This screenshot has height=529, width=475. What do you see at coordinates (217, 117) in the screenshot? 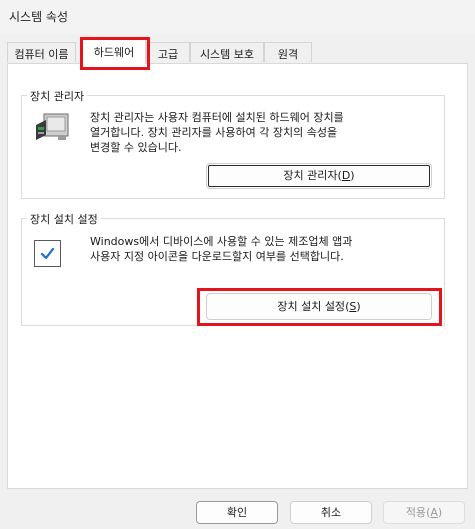
I see `description-line: 장치 관리자는 사용자 컴퓨터에 설치된 하드웨어 장치를` at bounding box center [217, 117].